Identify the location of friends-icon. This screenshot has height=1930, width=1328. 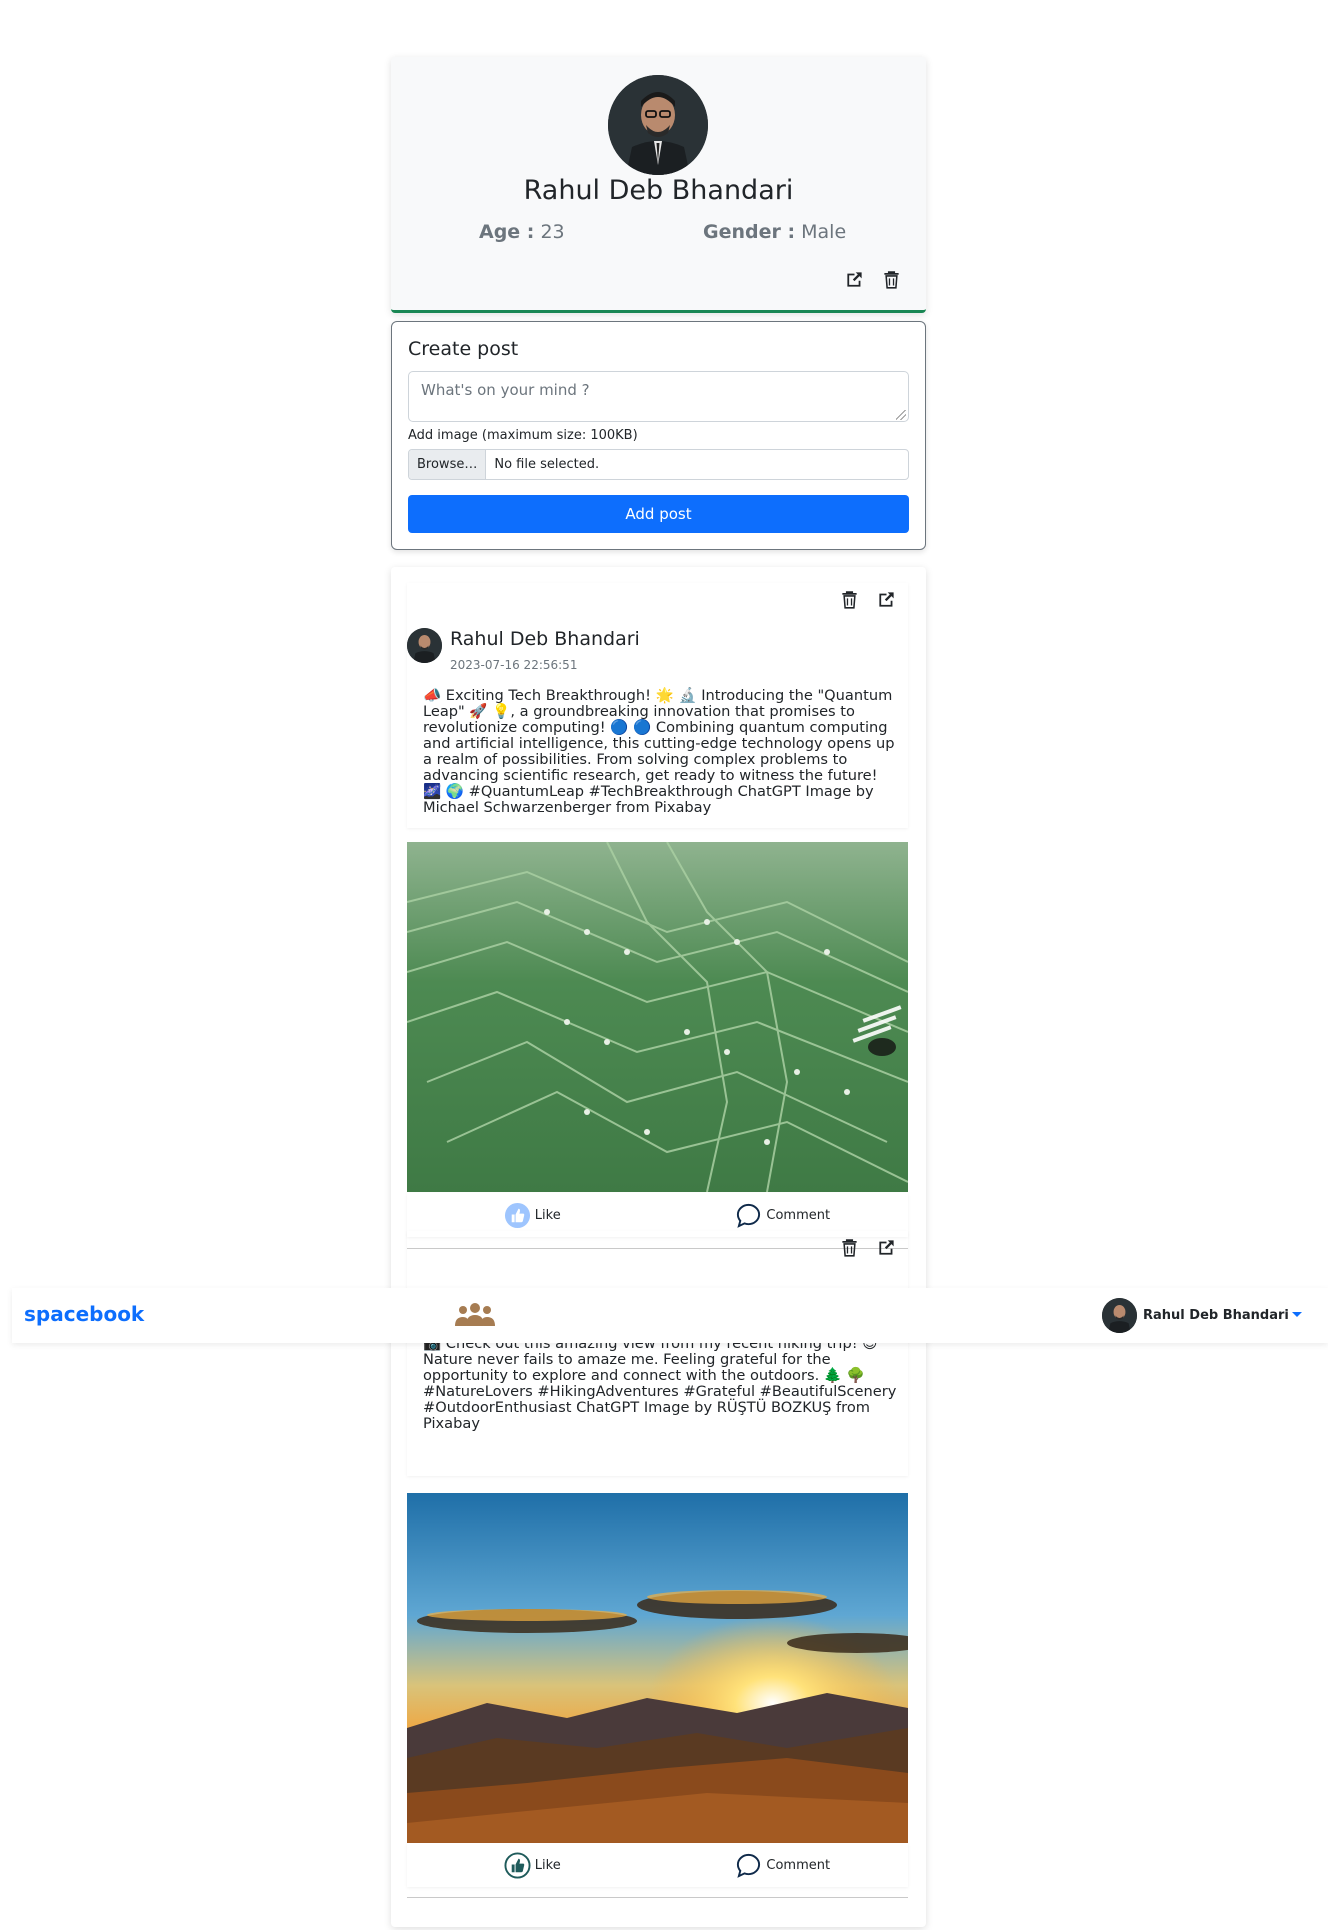
(475, 1315).